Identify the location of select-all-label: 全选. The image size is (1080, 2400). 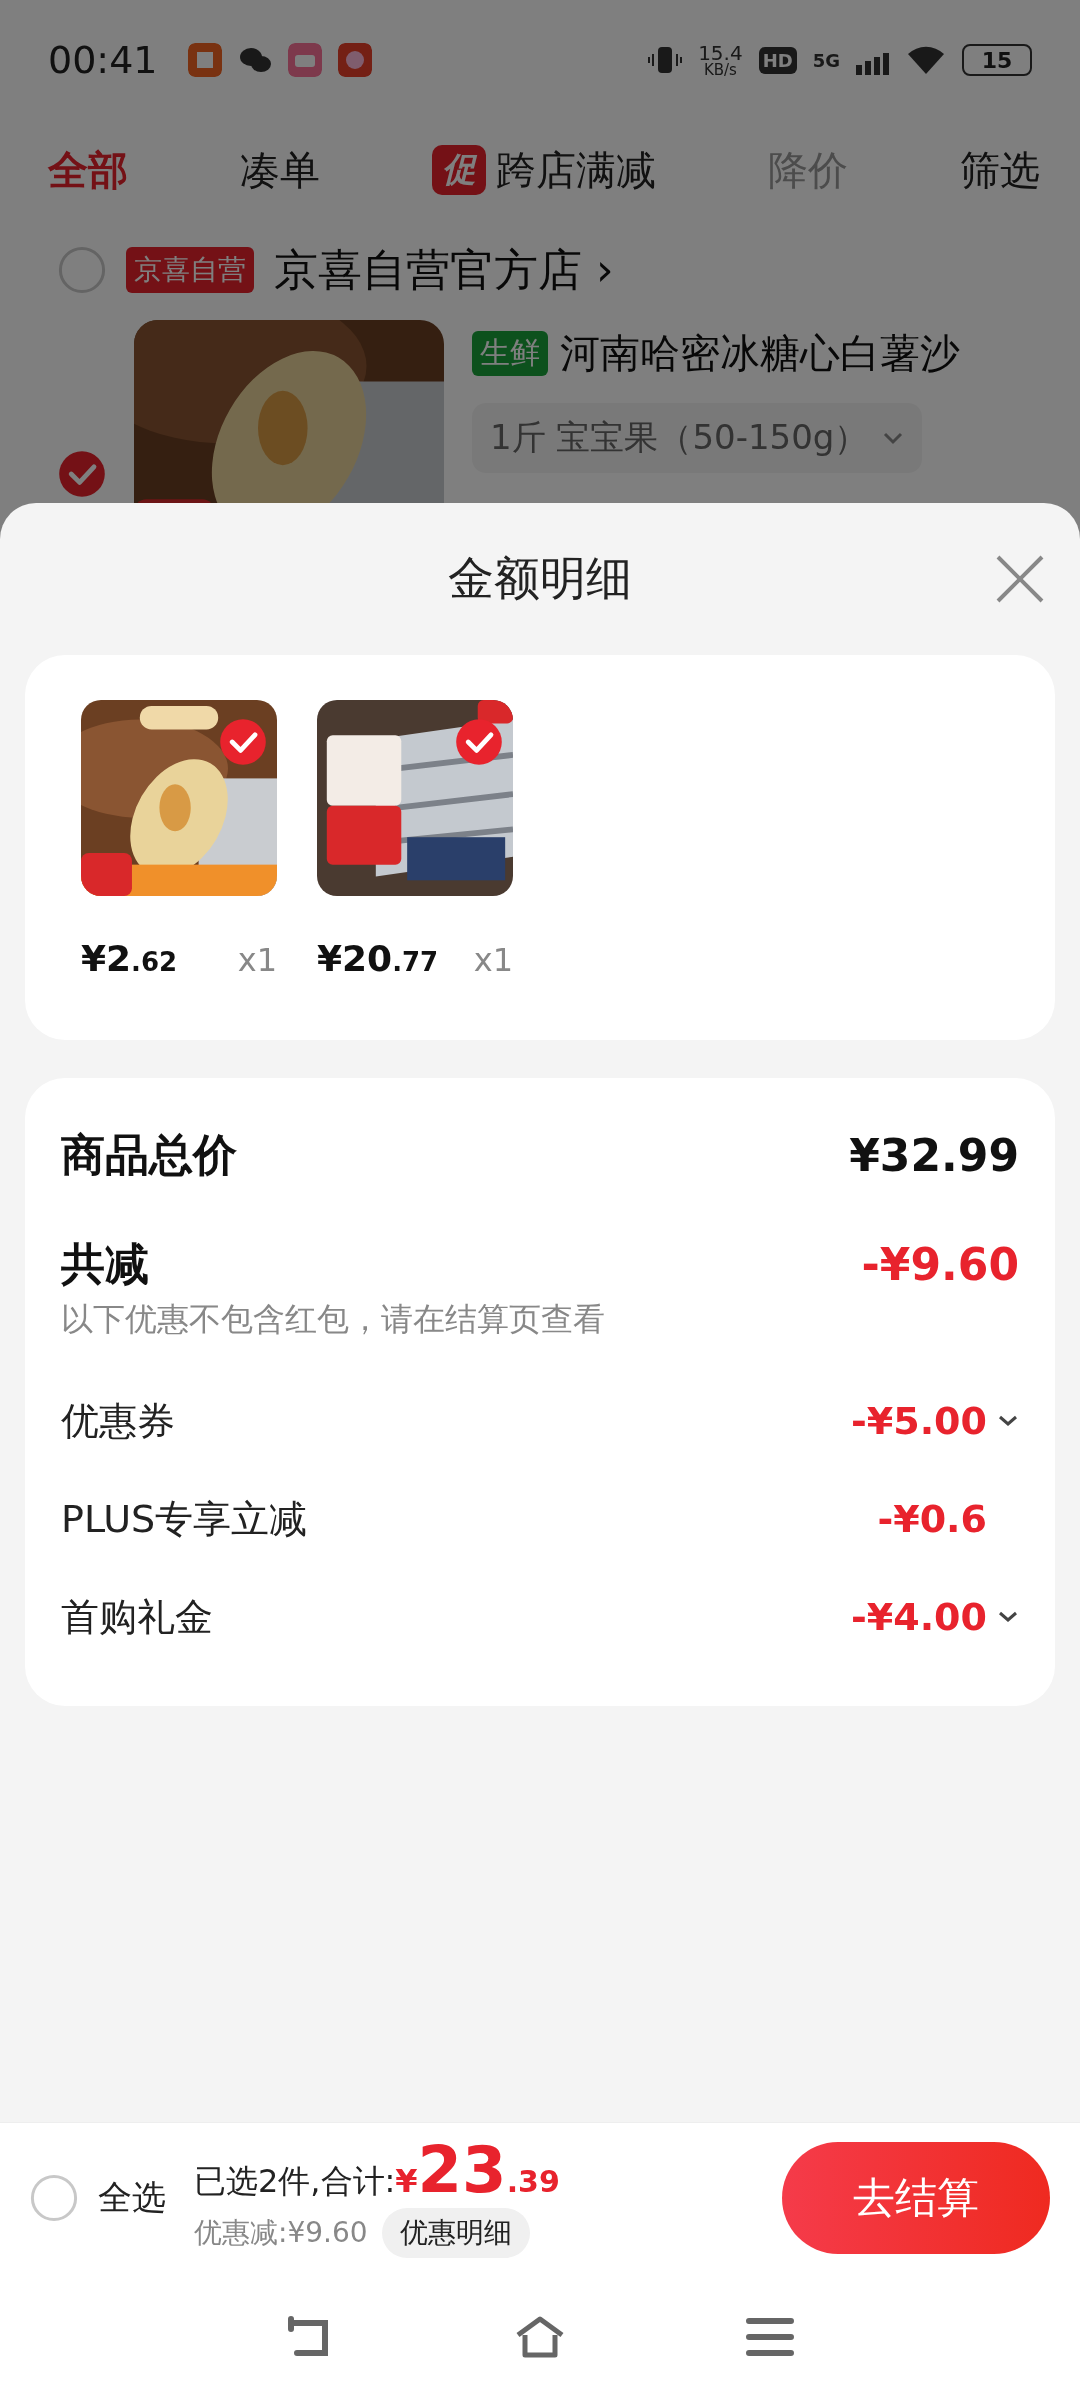
(132, 2198).